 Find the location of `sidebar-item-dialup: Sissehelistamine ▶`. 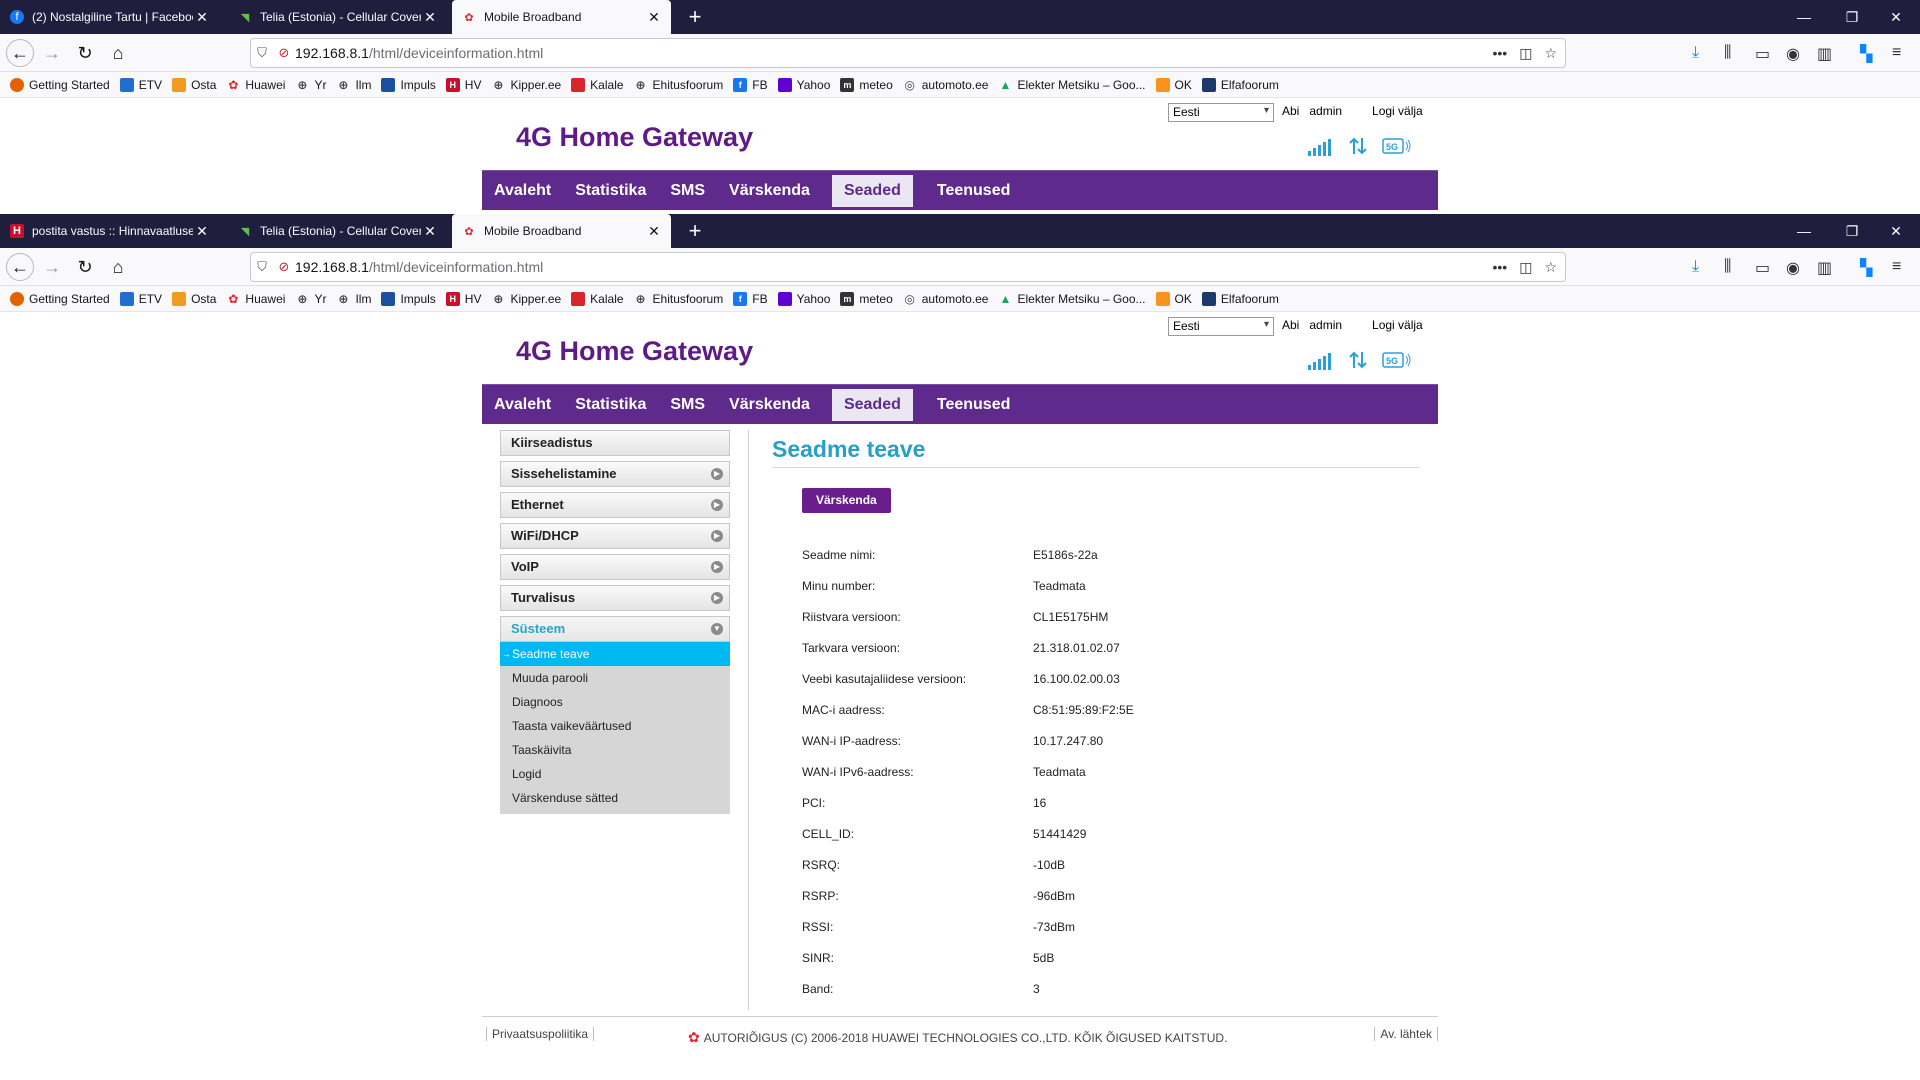

sidebar-item-dialup: Sissehelistamine ▶ is located at coordinates (615, 474).